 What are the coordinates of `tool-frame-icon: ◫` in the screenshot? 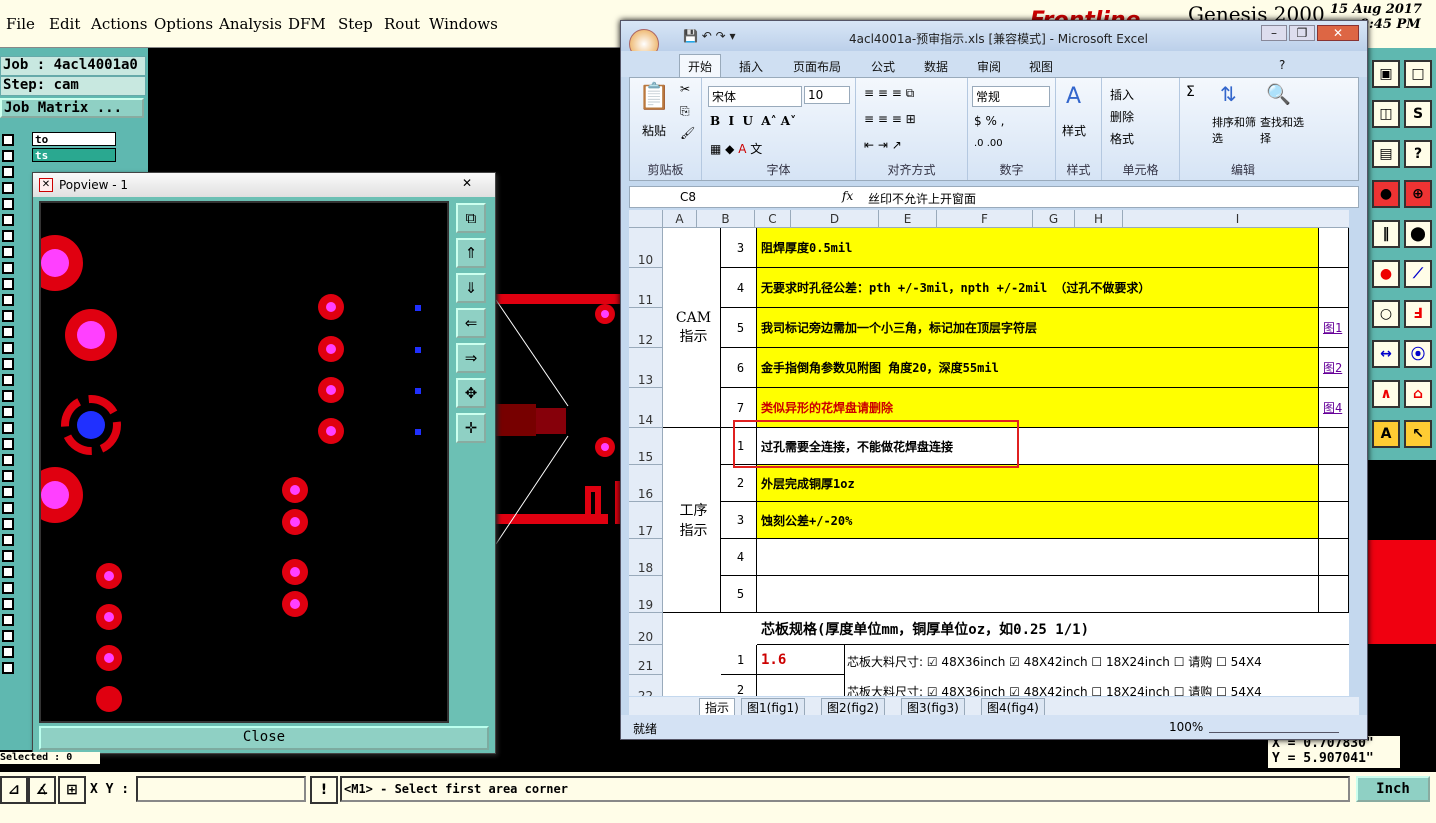 It's located at (1386, 114).